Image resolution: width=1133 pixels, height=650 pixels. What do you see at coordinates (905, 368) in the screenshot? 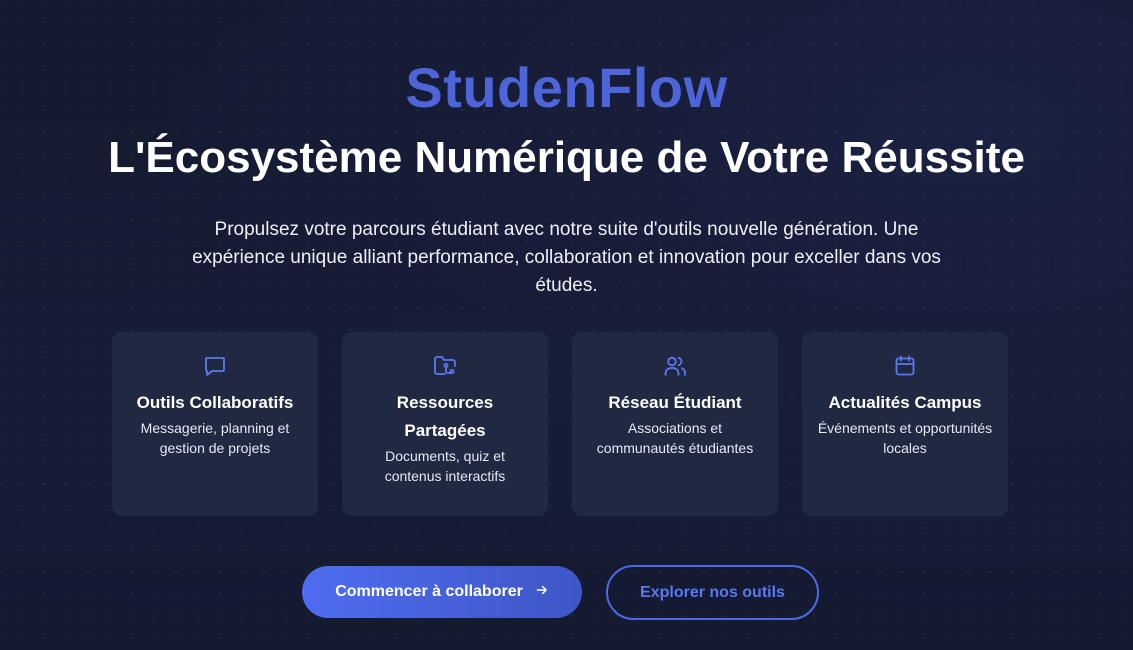
I see `calendar-icon` at bounding box center [905, 368].